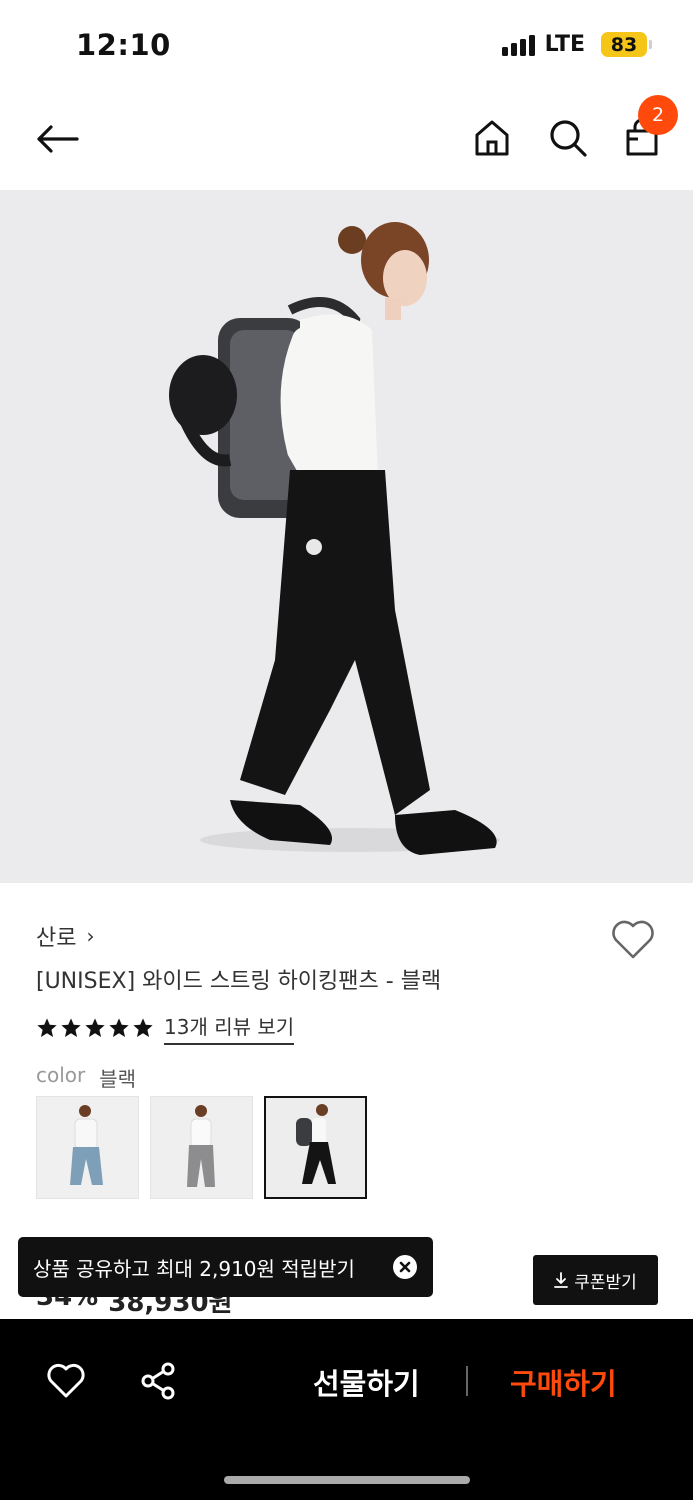  I want to click on review-link: 13개 리뷰 보기, so click(229, 1028).